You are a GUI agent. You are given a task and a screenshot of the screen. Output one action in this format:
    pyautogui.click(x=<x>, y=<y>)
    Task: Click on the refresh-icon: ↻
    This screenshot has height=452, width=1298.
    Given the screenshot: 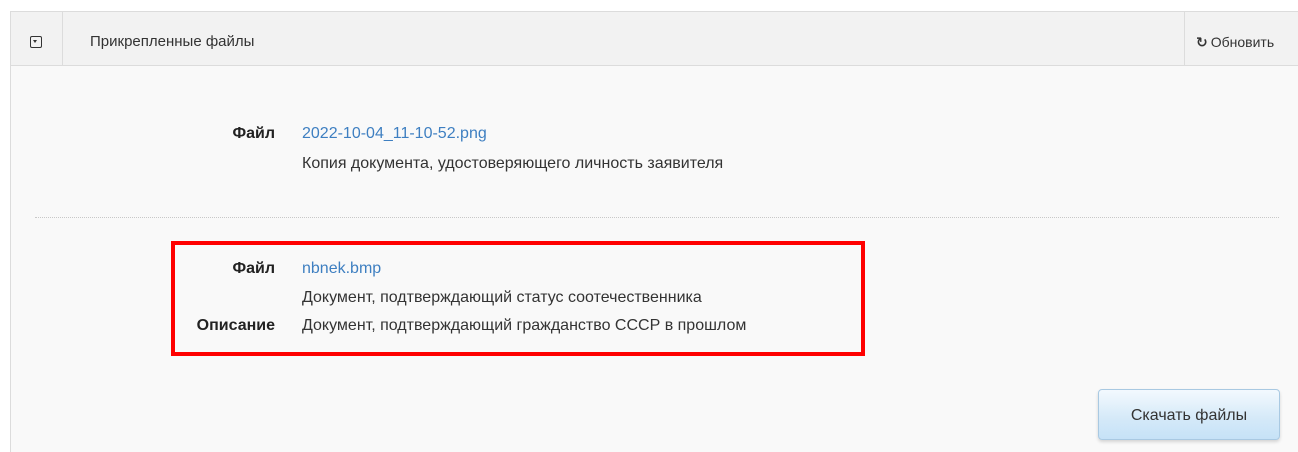 What is the action you would take?
    pyautogui.click(x=1202, y=42)
    